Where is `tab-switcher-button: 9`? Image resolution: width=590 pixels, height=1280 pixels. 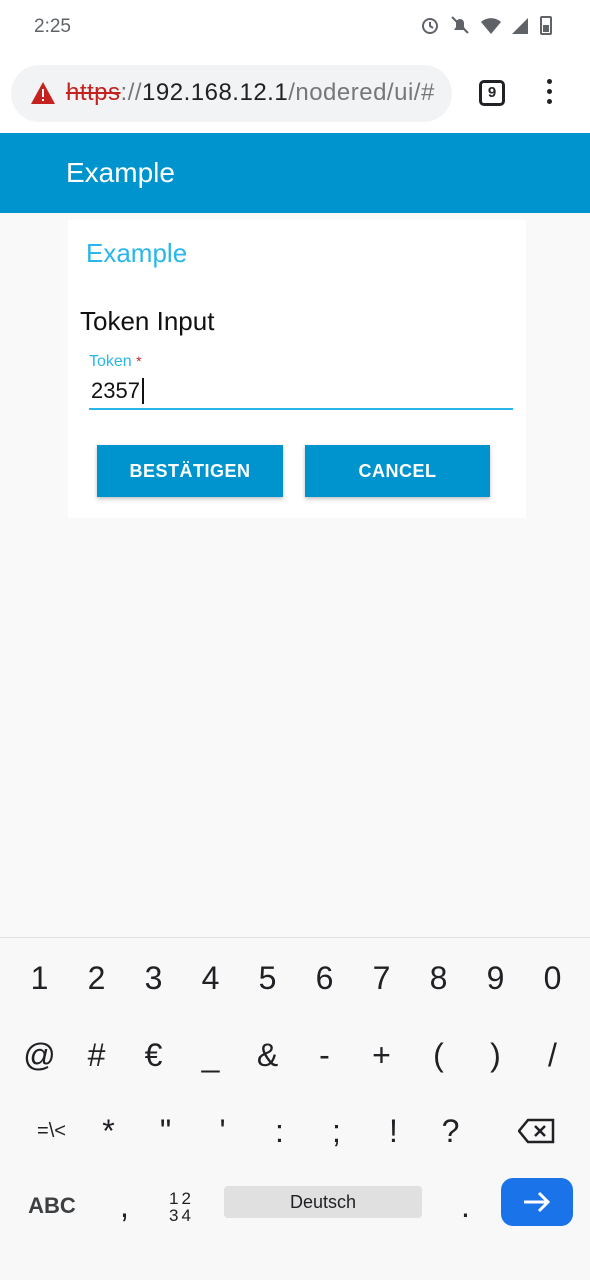
tab-switcher-button: 9 is located at coordinates (492, 93).